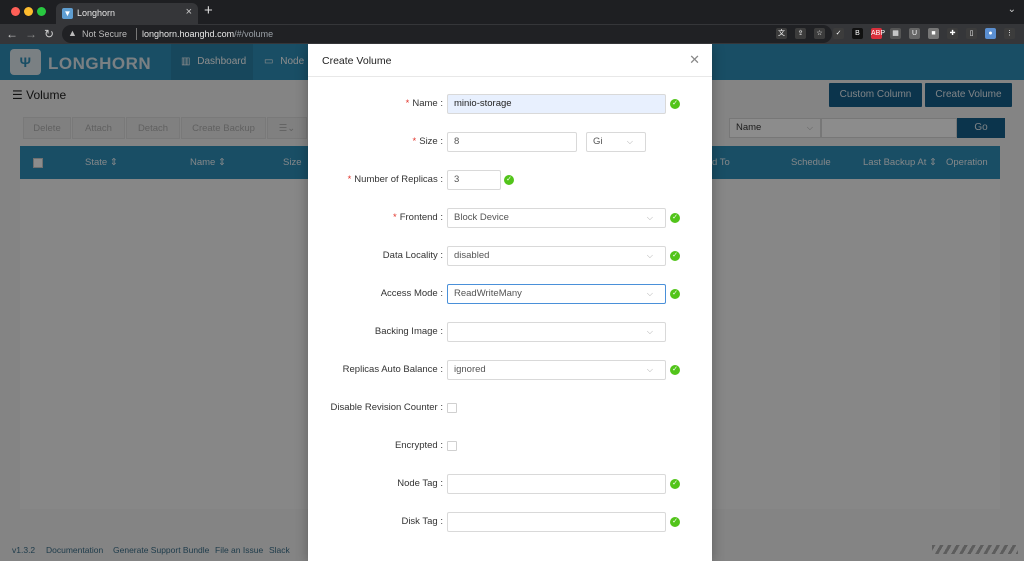  Describe the element at coordinates (208, 34) in the screenshot. I see `url-text: longhorn.hoanghd.com/#/volume` at that location.